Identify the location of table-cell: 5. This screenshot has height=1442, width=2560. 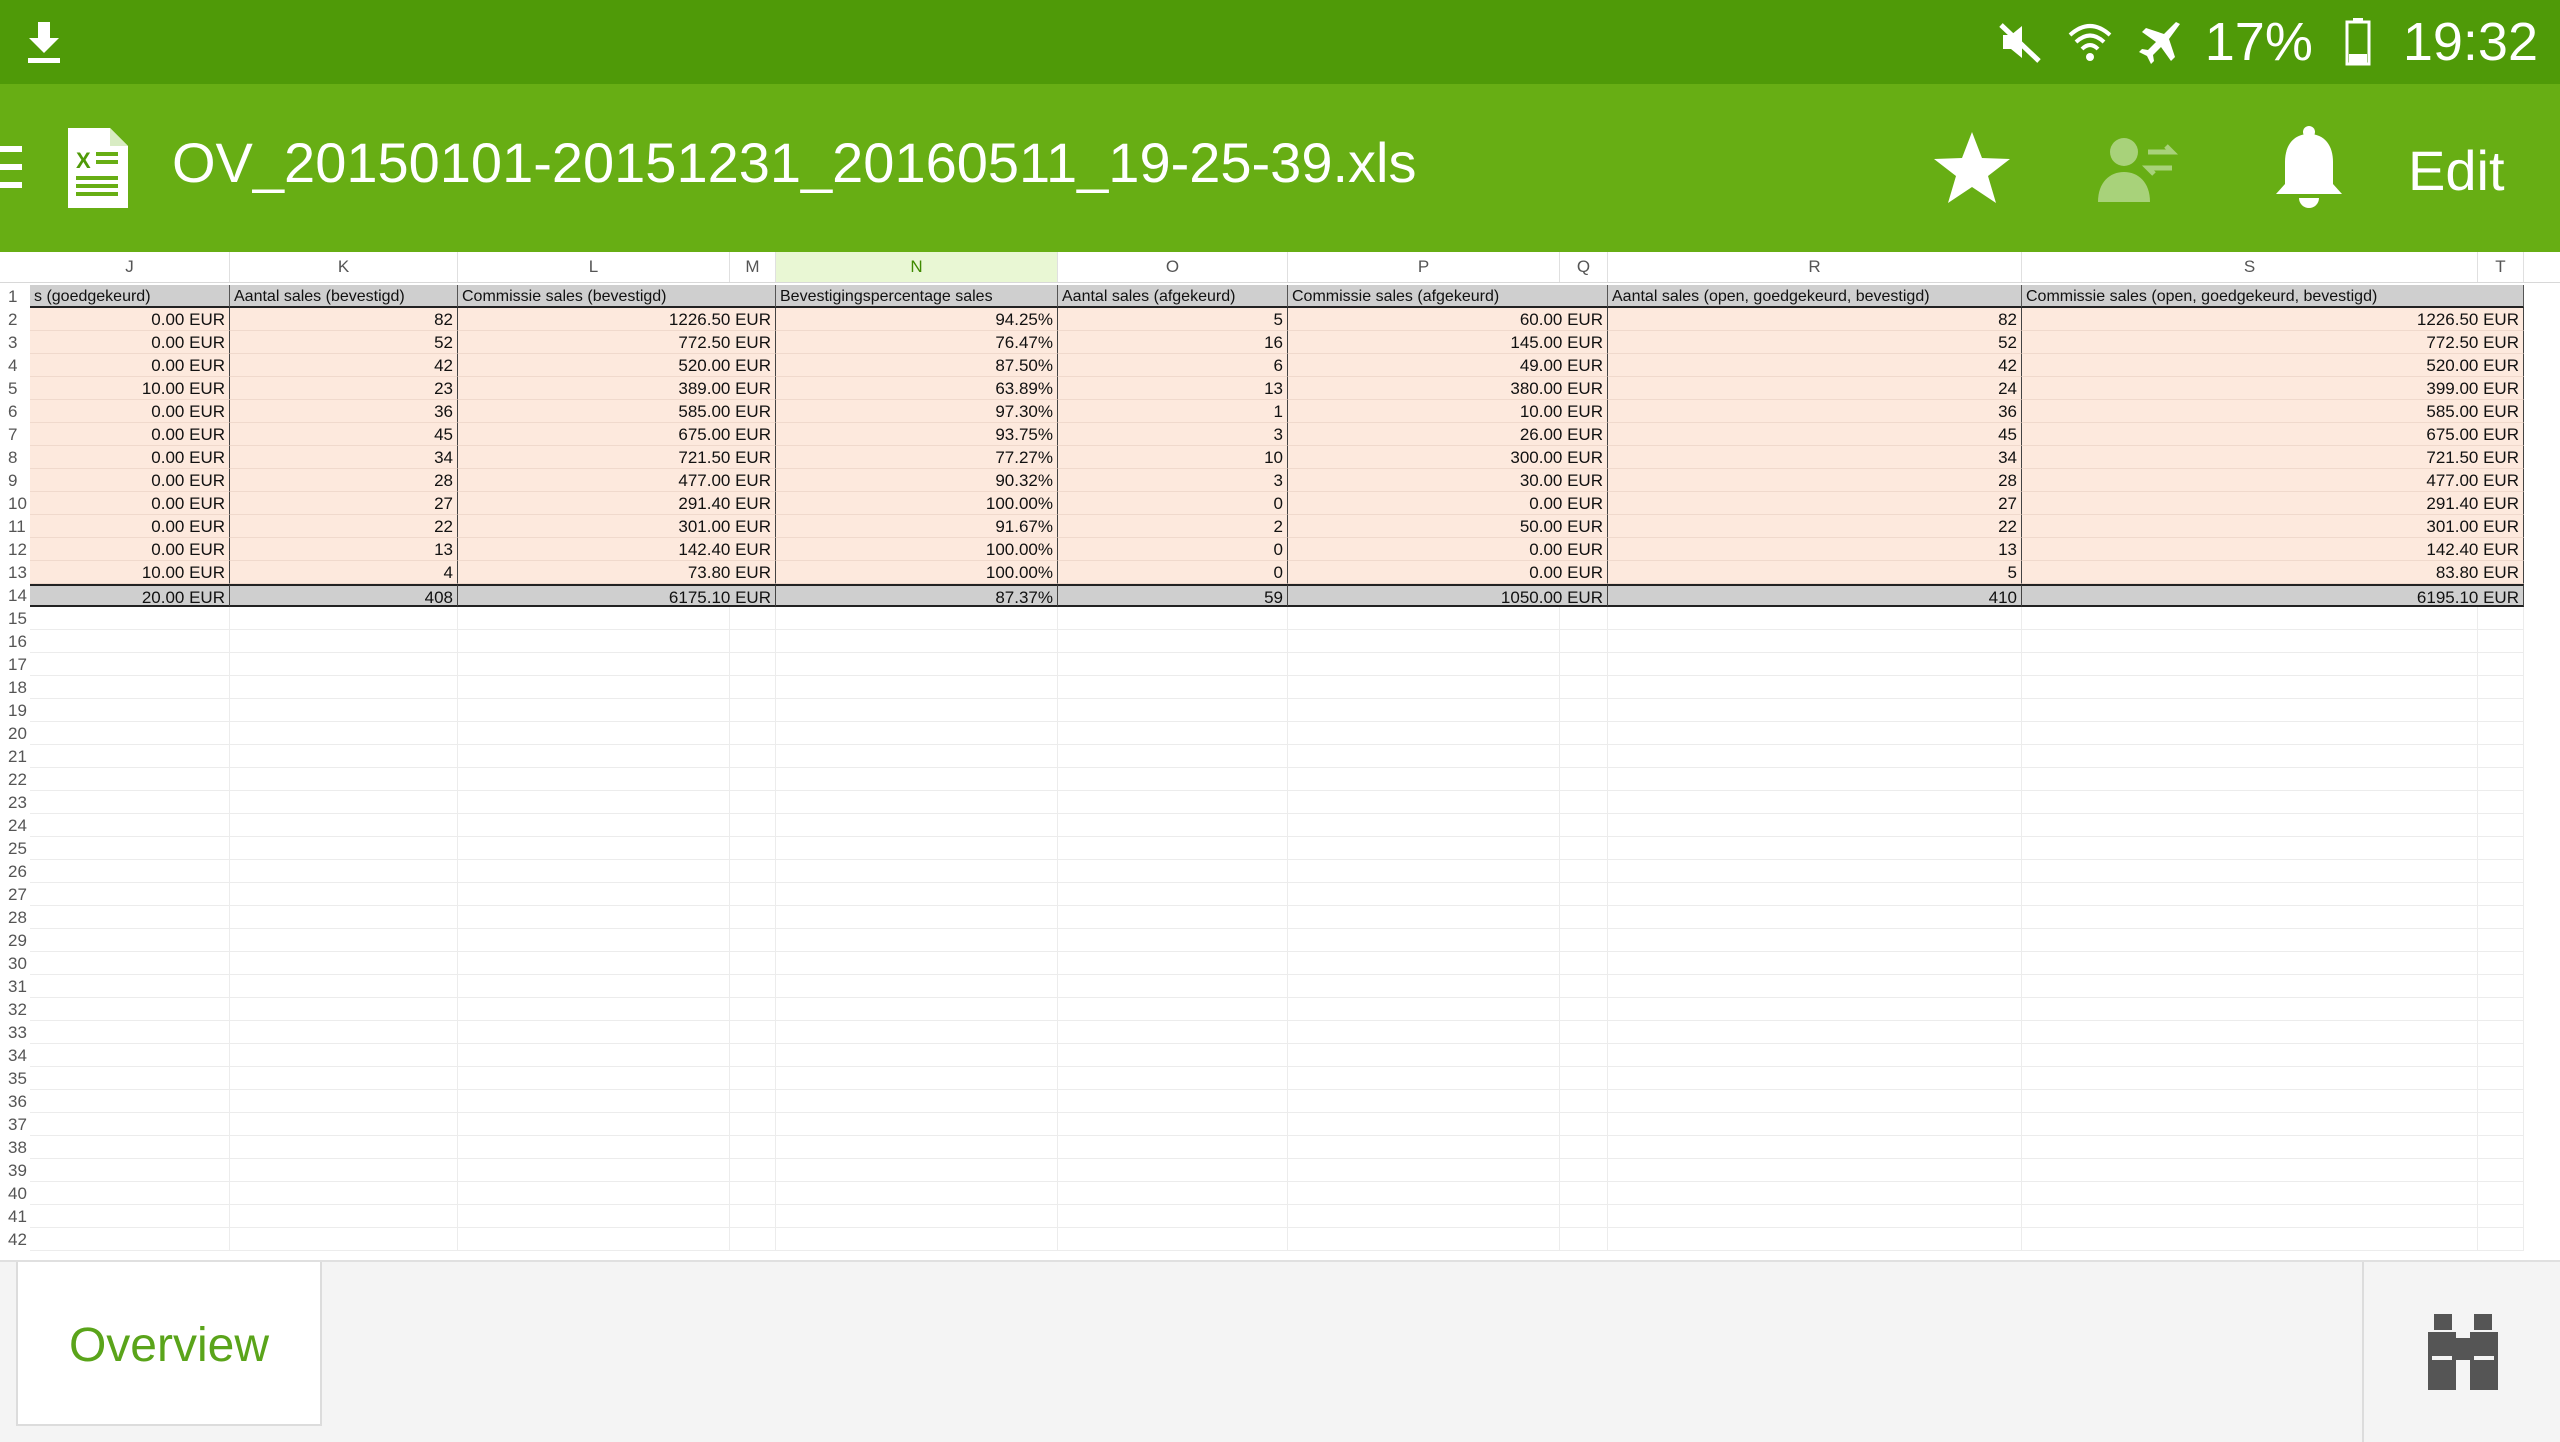
(1173, 319).